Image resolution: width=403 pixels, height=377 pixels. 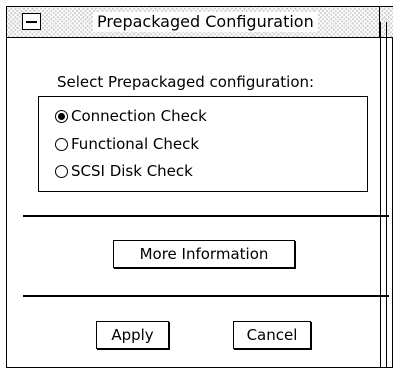 I want to click on more-information-button: More Information, so click(x=204, y=254).